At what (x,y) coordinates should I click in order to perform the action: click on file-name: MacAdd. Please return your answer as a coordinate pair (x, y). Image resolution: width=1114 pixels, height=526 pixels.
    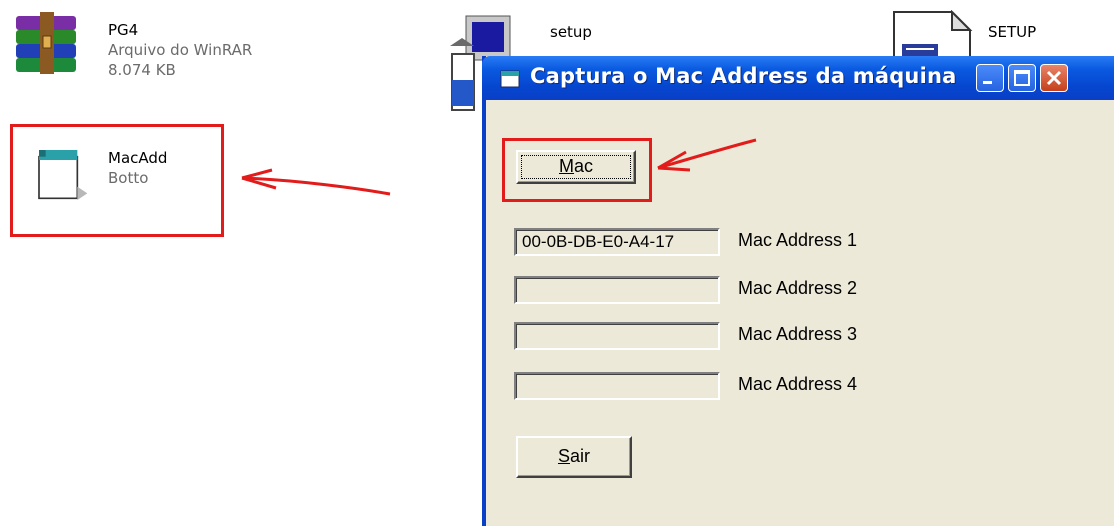
    Looking at the image, I should click on (138, 158).